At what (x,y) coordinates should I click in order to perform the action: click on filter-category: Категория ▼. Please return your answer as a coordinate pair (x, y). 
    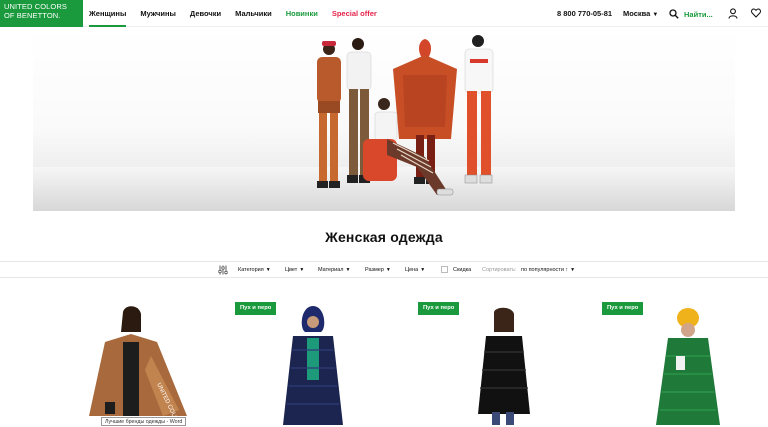
    Looking at the image, I should click on (254, 270).